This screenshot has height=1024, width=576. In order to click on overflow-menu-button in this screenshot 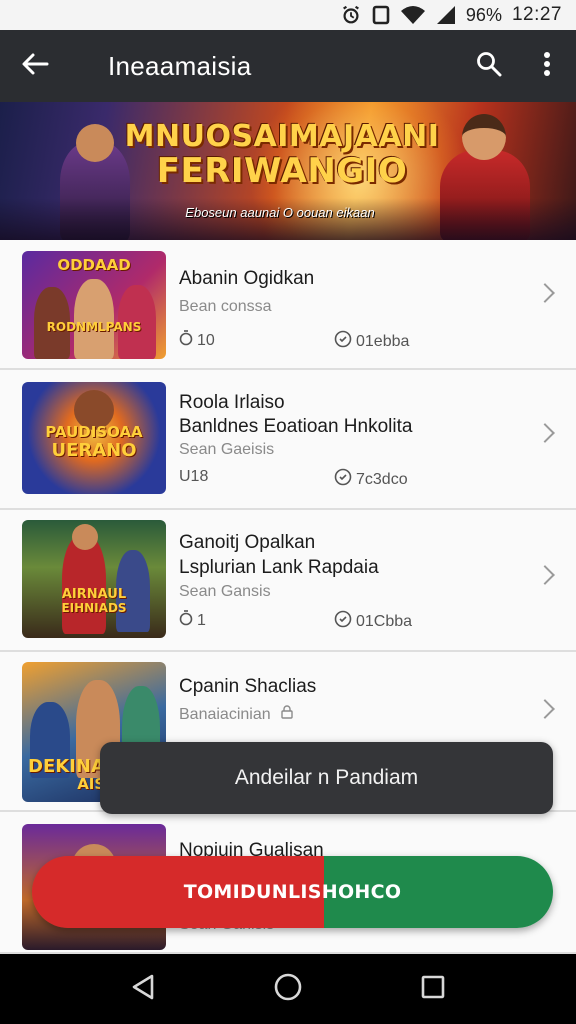, I will do `click(547, 66)`.